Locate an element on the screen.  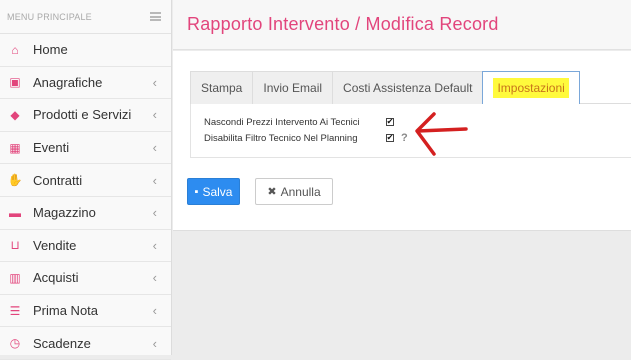
sidebar-header: MENU PRINCIPALE is located at coordinates (85, 17).